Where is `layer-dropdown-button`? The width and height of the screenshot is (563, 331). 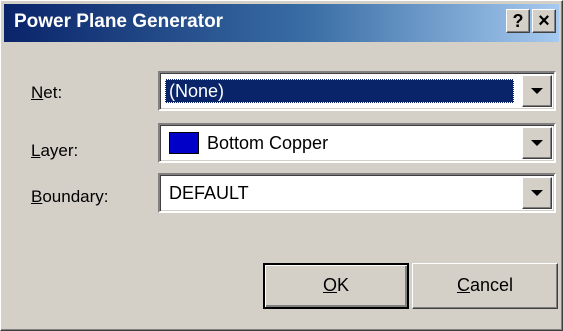 layer-dropdown-button is located at coordinates (537, 143).